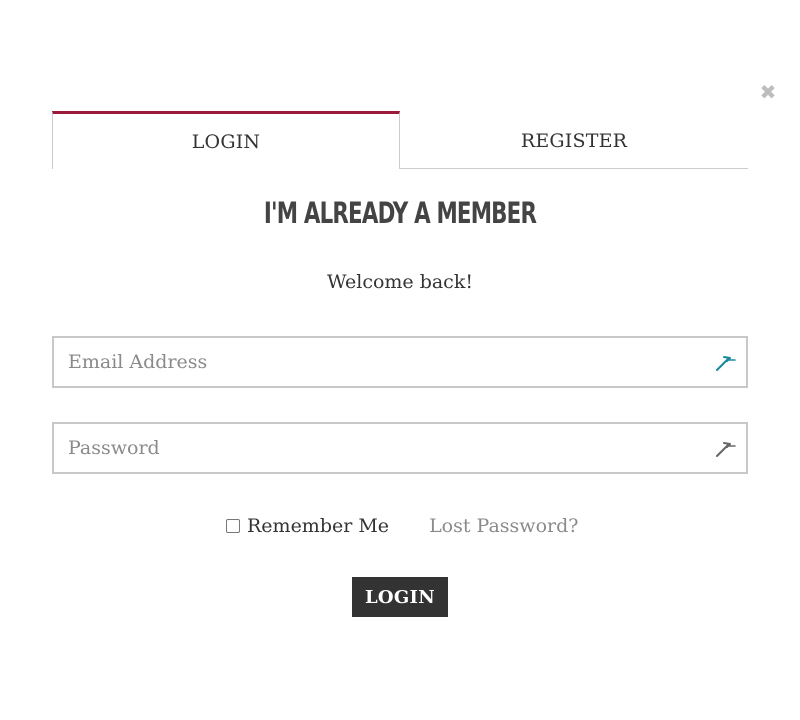  Describe the element at coordinates (400, 213) in the screenshot. I see `form-heading: I'M ALREADY A MEMBER` at that location.